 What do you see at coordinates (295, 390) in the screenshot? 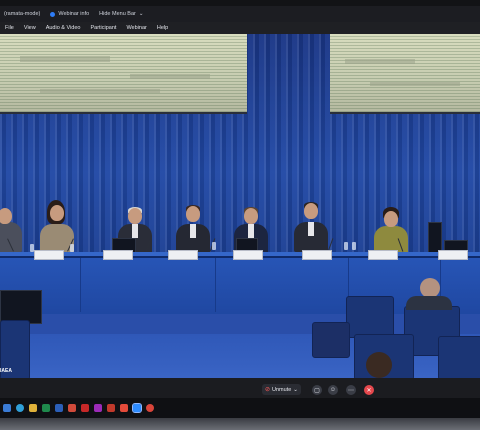
I see `chevron-down-icon: ⌄` at bounding box center [295, 390].